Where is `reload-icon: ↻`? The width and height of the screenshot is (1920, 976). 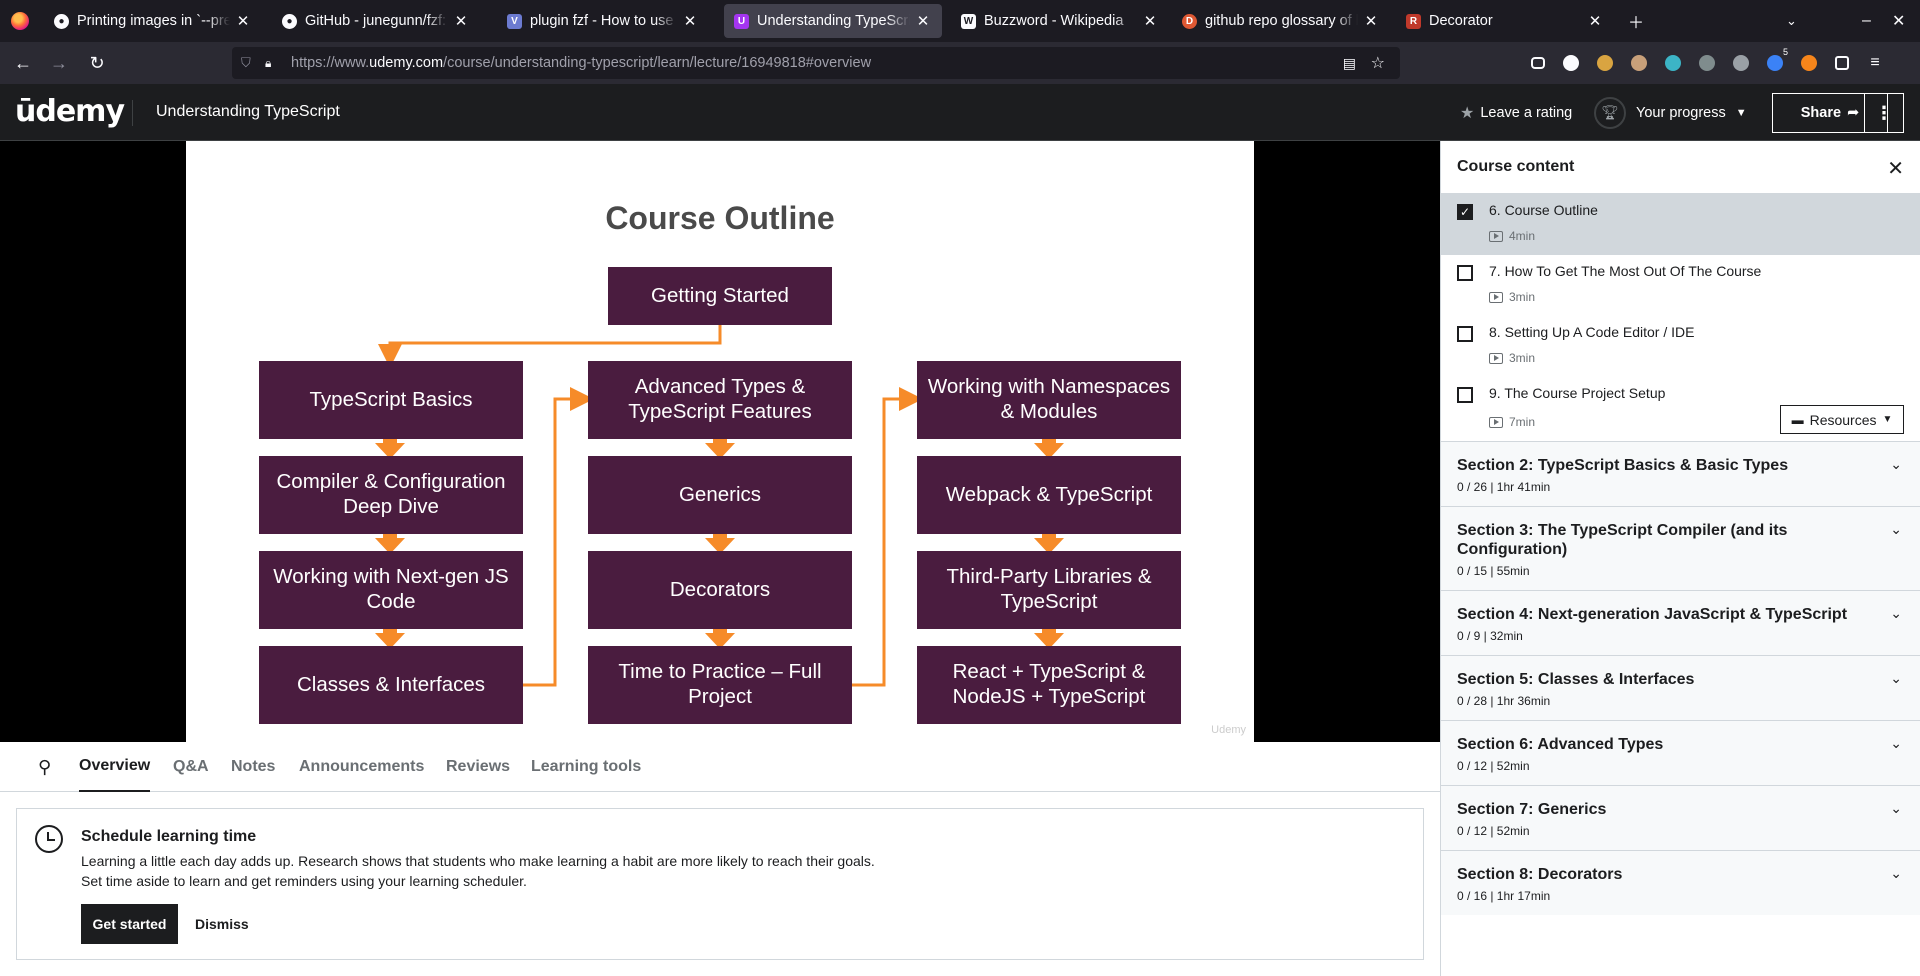
reload-icon: ↻ is located at coordinates (97, 63).